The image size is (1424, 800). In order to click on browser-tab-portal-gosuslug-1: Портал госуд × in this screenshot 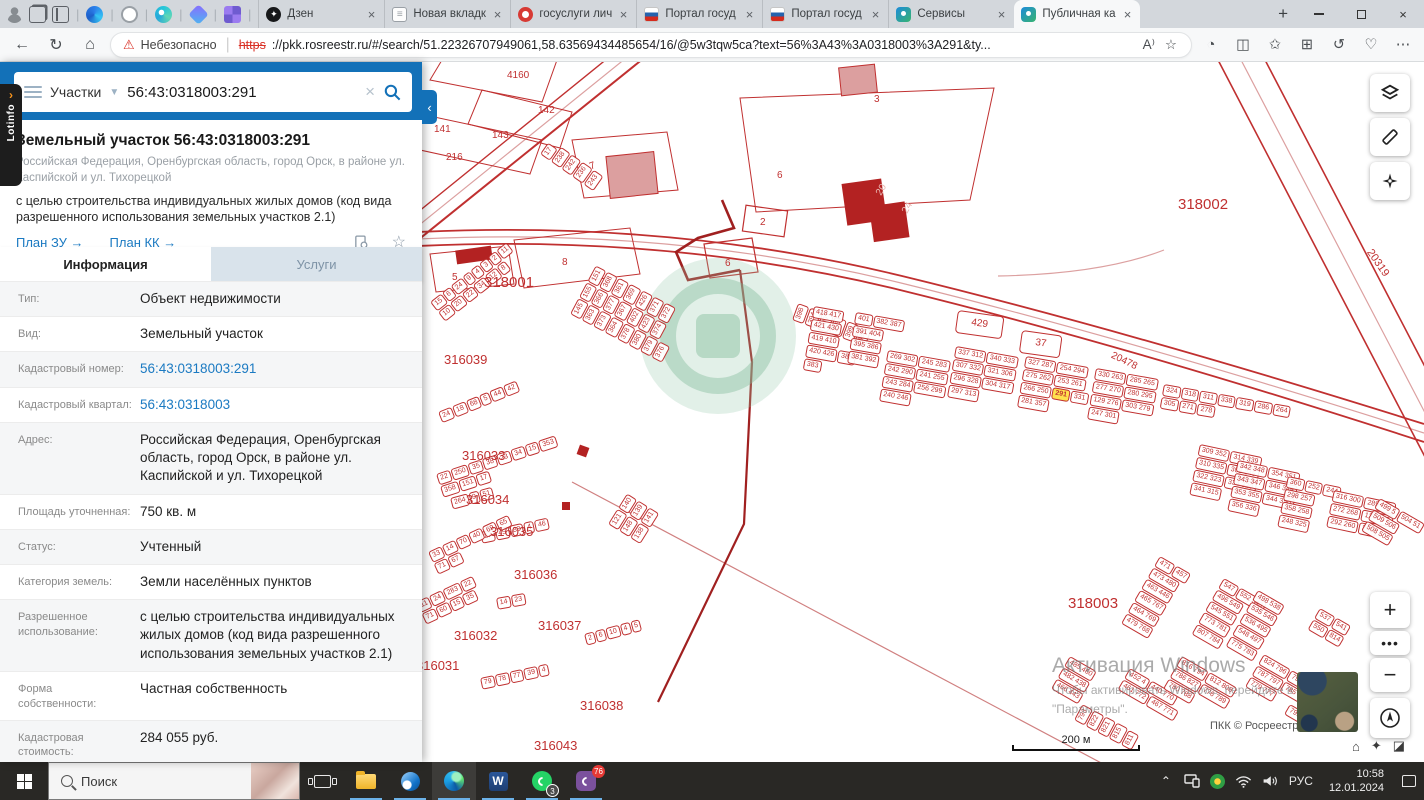, I will do `click(699, 14)`.